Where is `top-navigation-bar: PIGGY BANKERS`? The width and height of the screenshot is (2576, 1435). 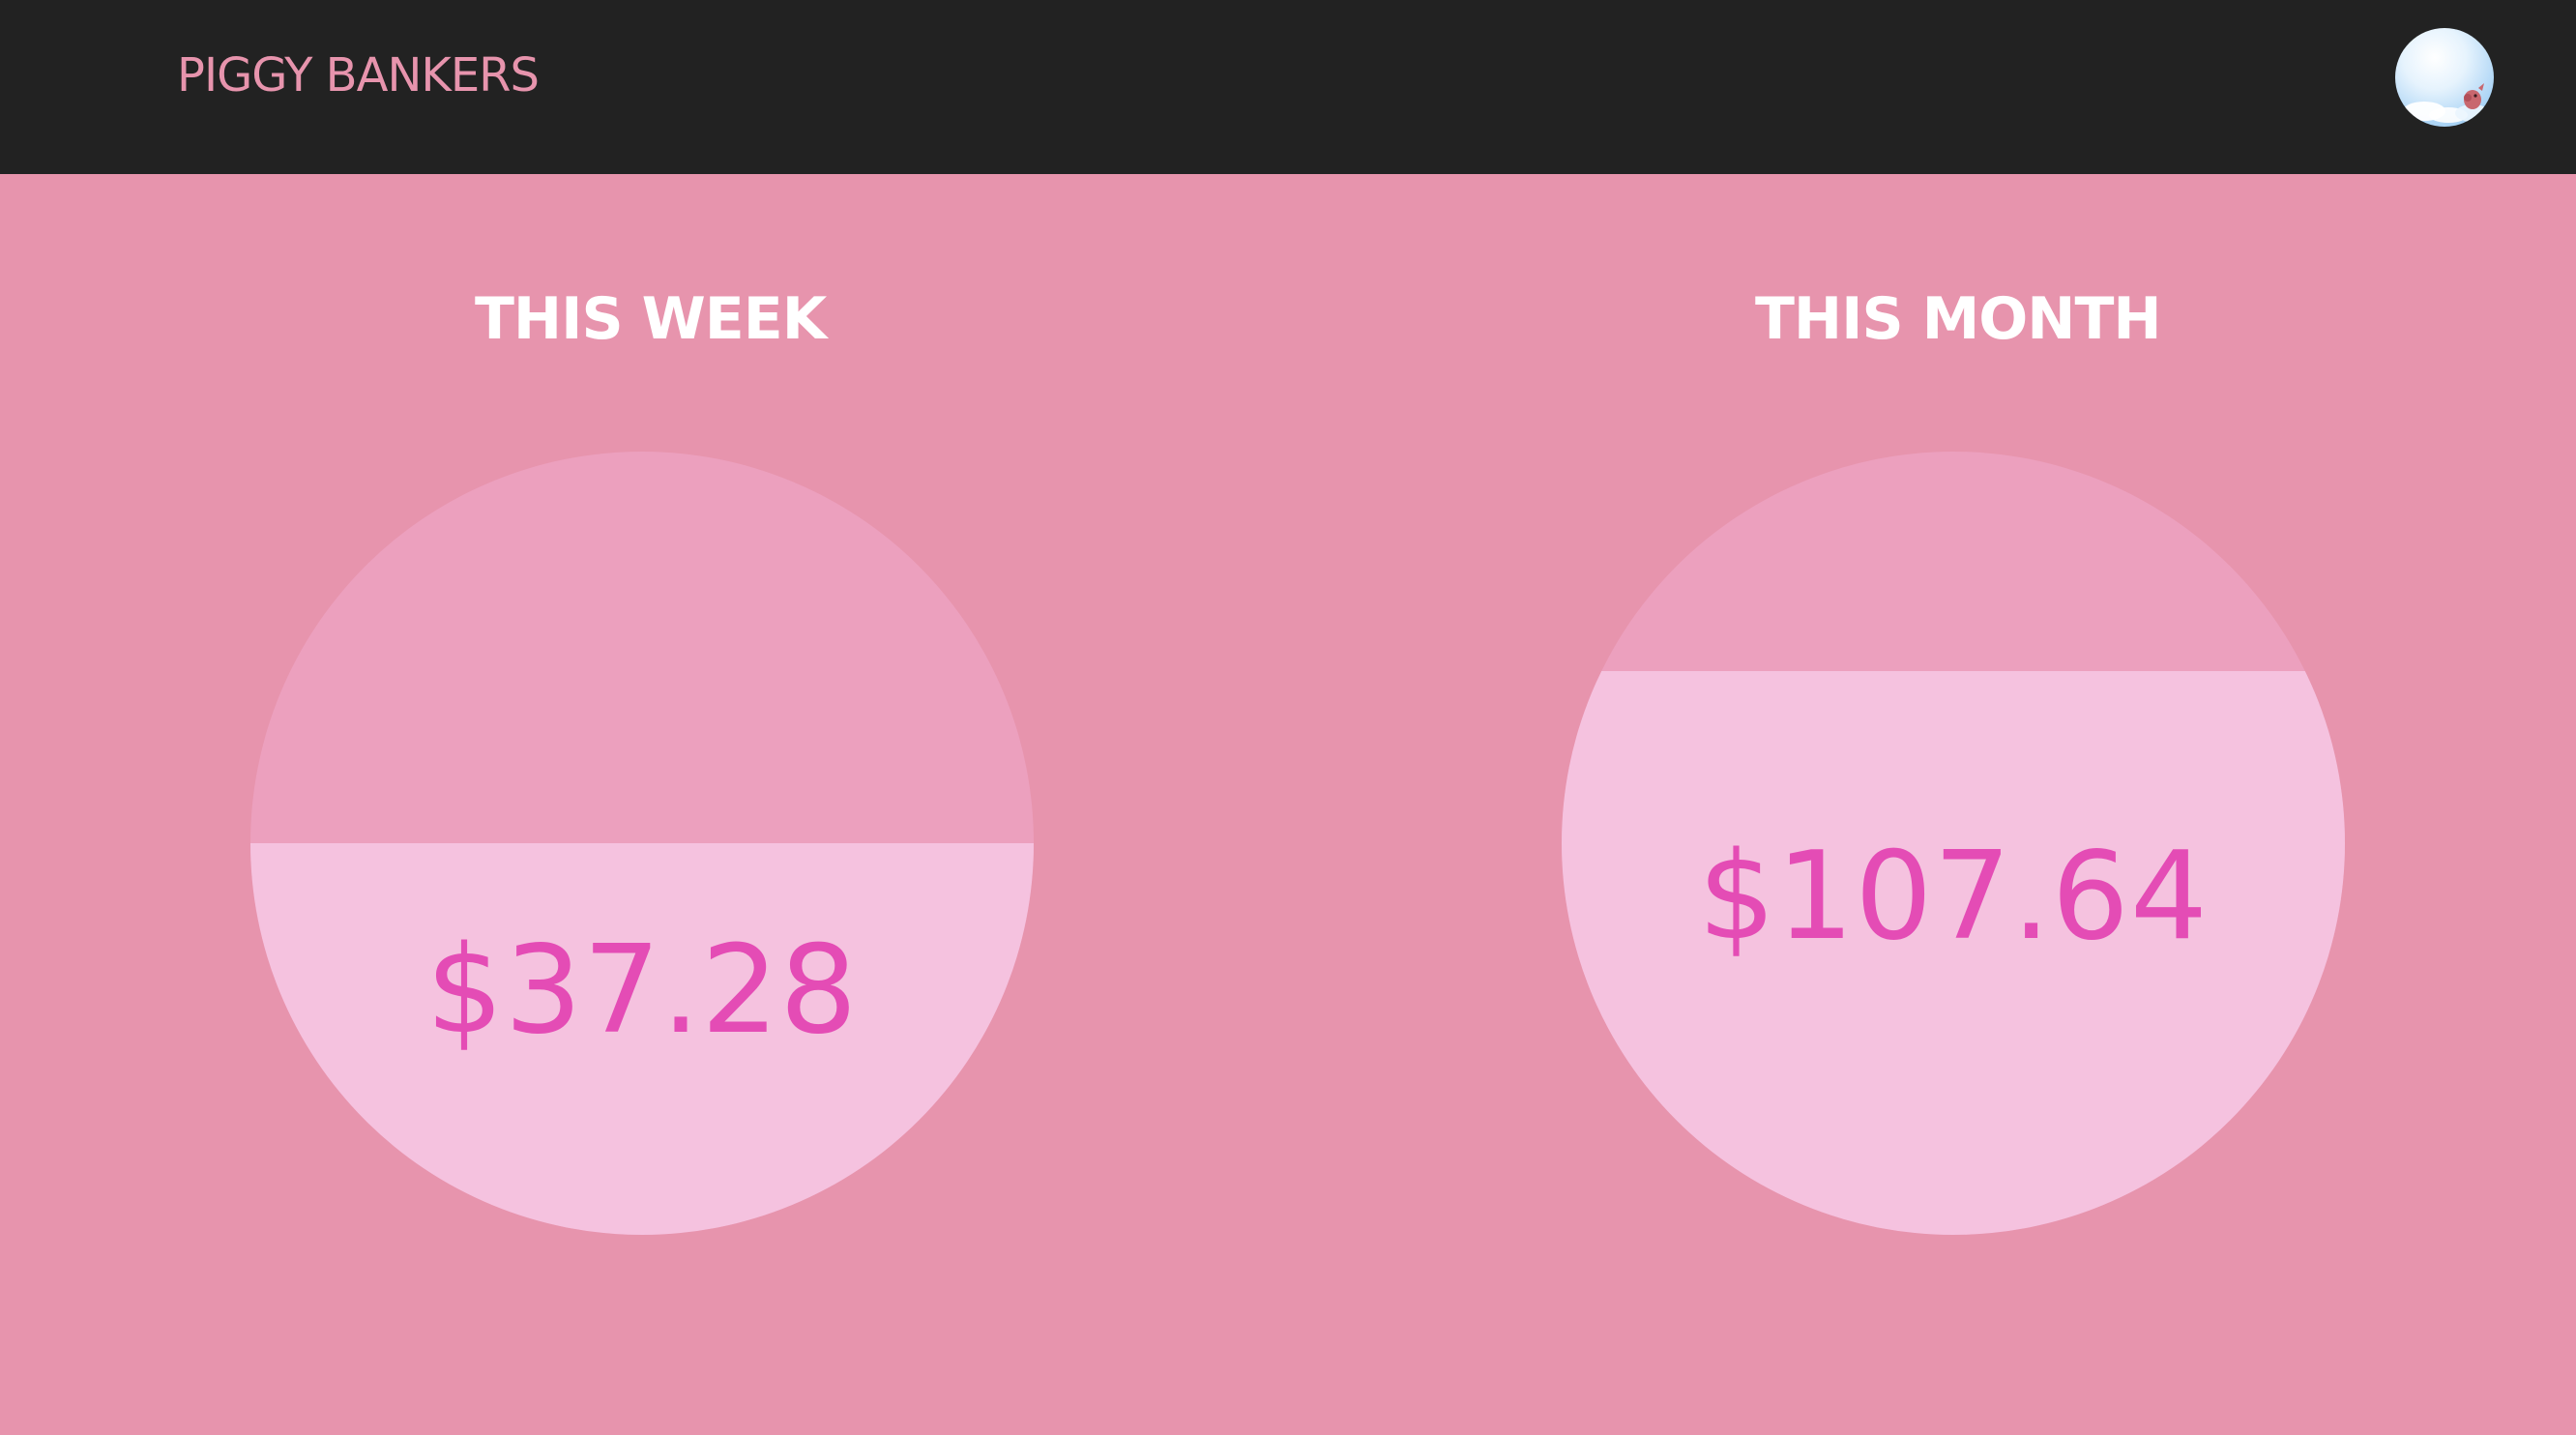
top-navigation-bar: PIGGY BANKERS is located at coordinates (1288, 87).